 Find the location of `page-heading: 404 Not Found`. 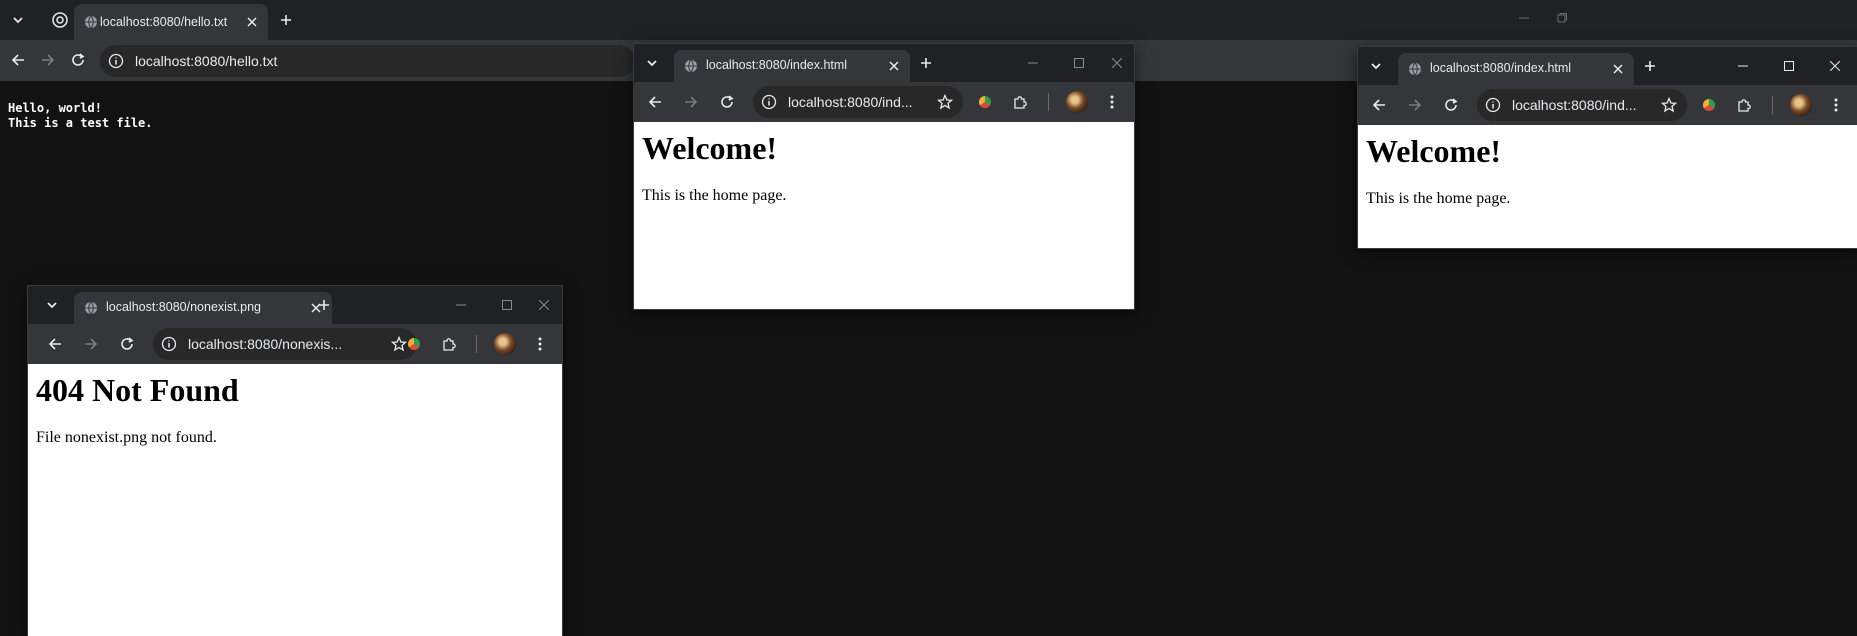

page-heading: 404 Not Found is located at coordinates (137, 390).